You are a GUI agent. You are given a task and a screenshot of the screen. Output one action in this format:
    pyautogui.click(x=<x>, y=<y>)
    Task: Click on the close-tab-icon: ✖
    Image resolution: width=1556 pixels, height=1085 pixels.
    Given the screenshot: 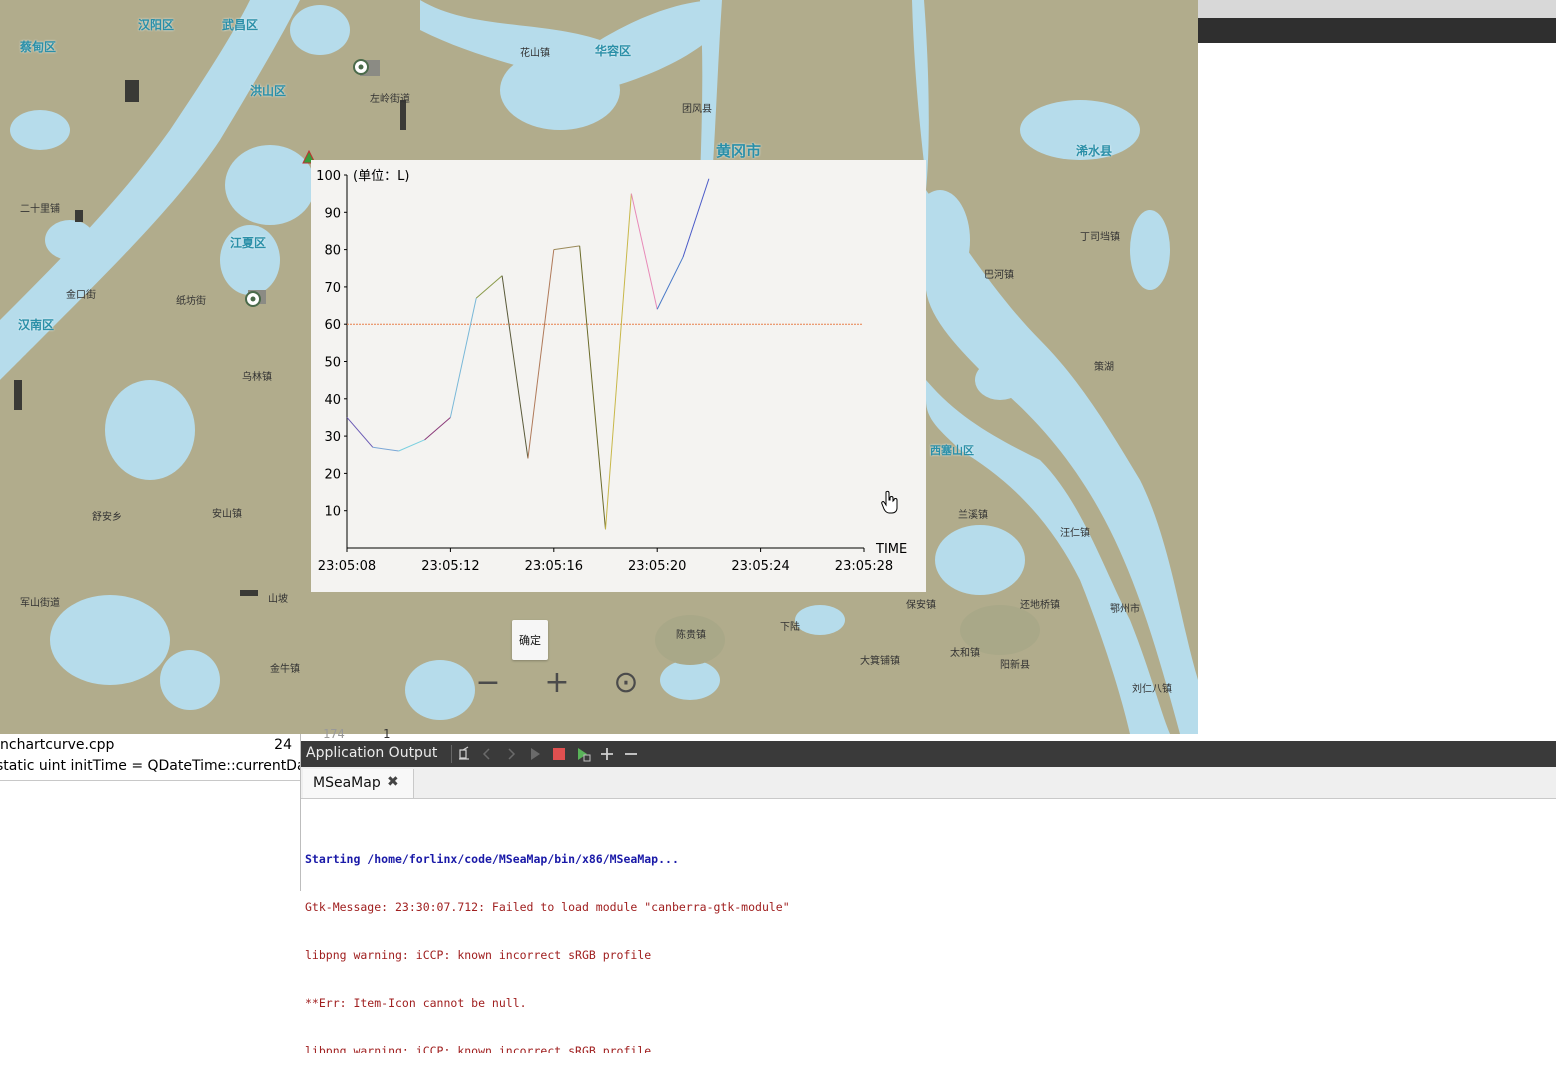 What is the action you would take?
    pyautogui.click(x=393, y=782)
    